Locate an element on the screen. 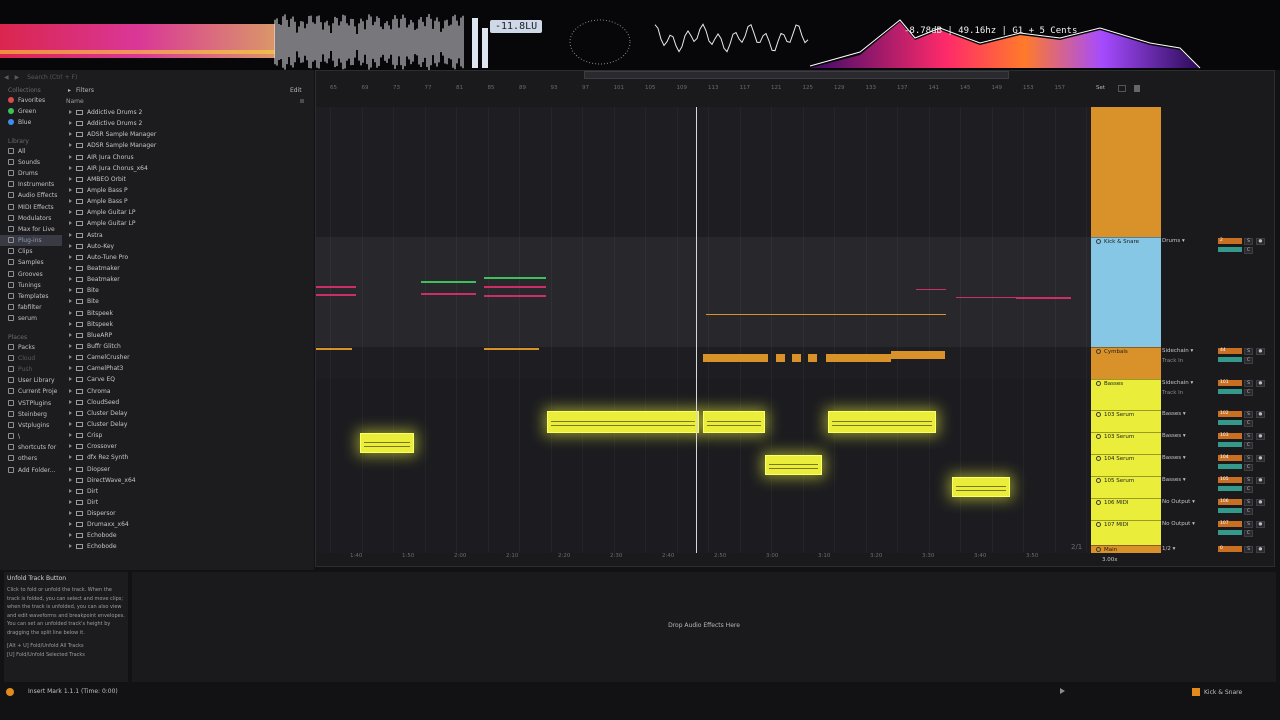 This screenshot has width=1280, height=720. list-item: Beatmaker is located at coordinates (188, 279).